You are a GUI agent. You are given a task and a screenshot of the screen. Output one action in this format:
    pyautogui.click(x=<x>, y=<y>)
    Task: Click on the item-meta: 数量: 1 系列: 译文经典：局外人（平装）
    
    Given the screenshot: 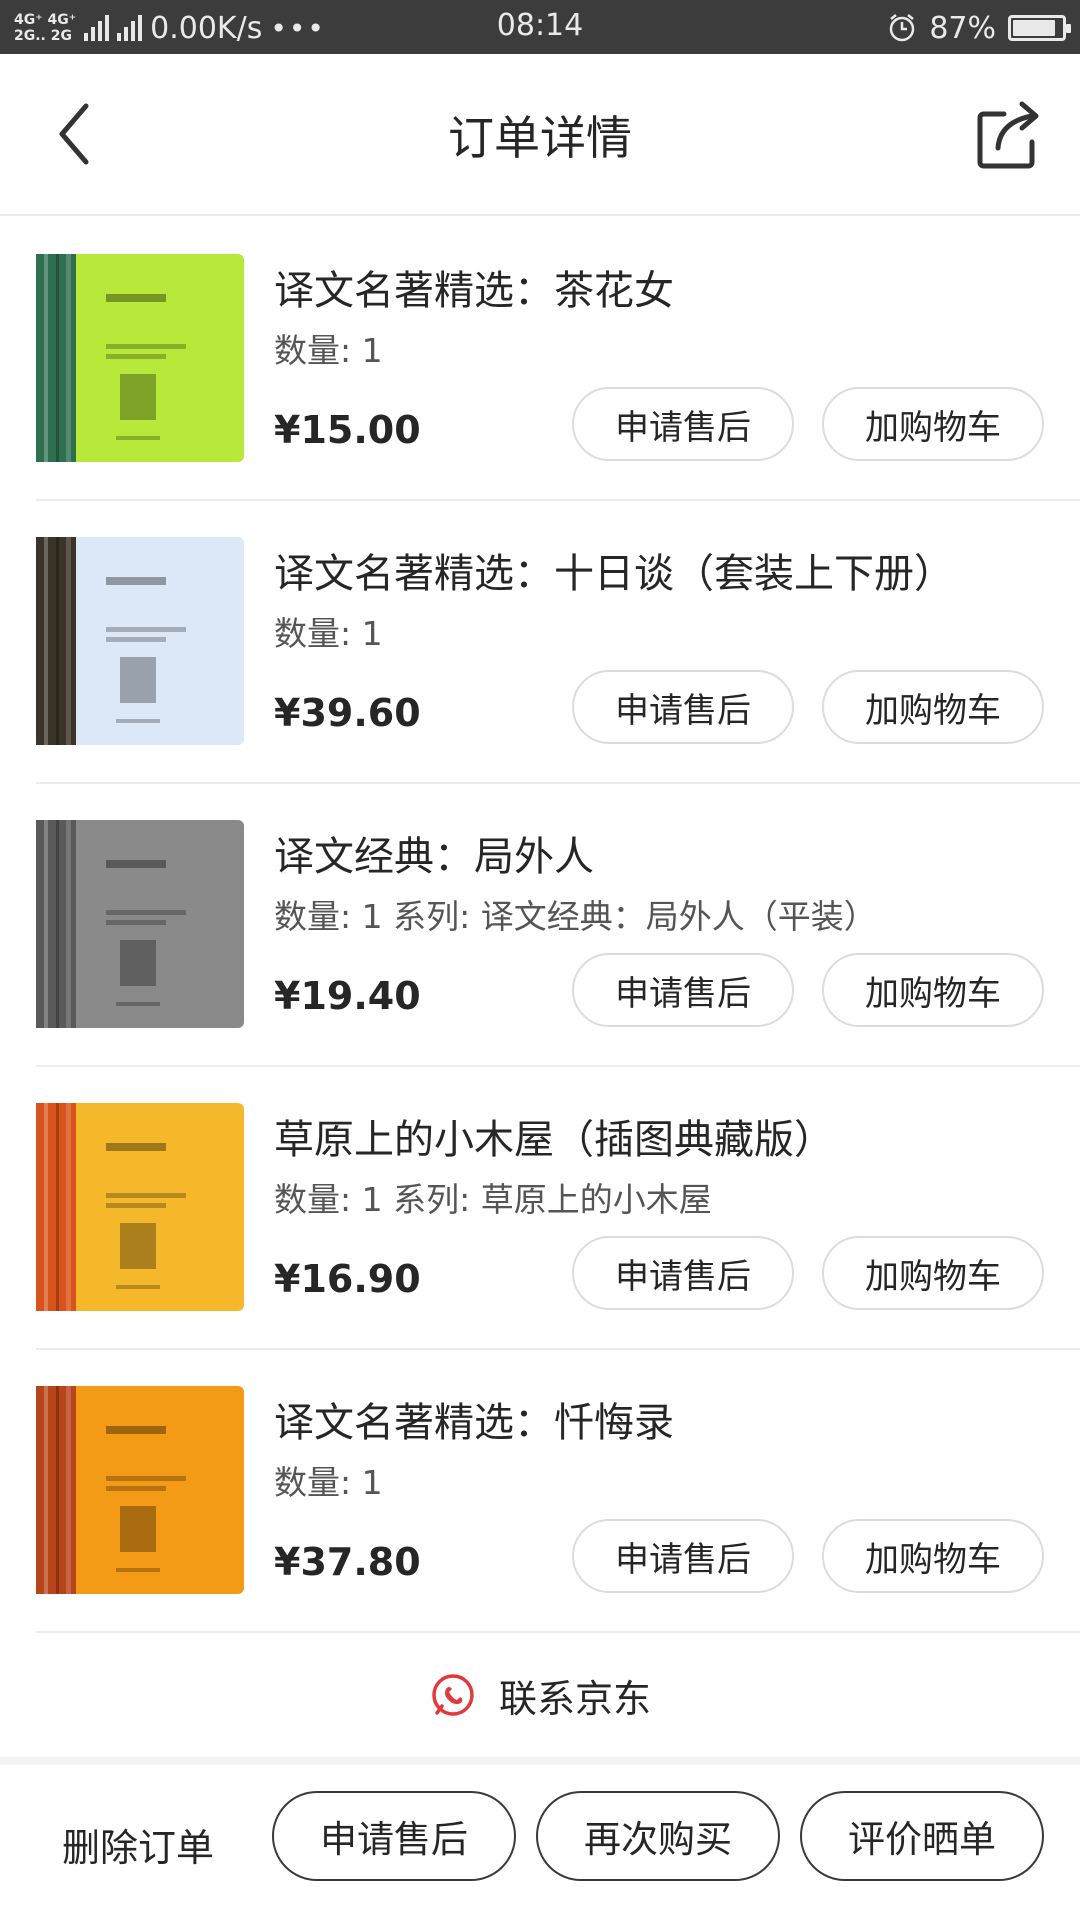 What is the action you would take?
    pyautogui.click(x=575, y=916)
    